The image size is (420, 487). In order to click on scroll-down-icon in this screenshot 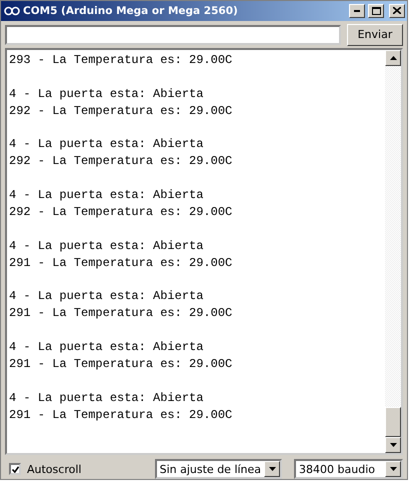, I will do `click(393, 445)`.